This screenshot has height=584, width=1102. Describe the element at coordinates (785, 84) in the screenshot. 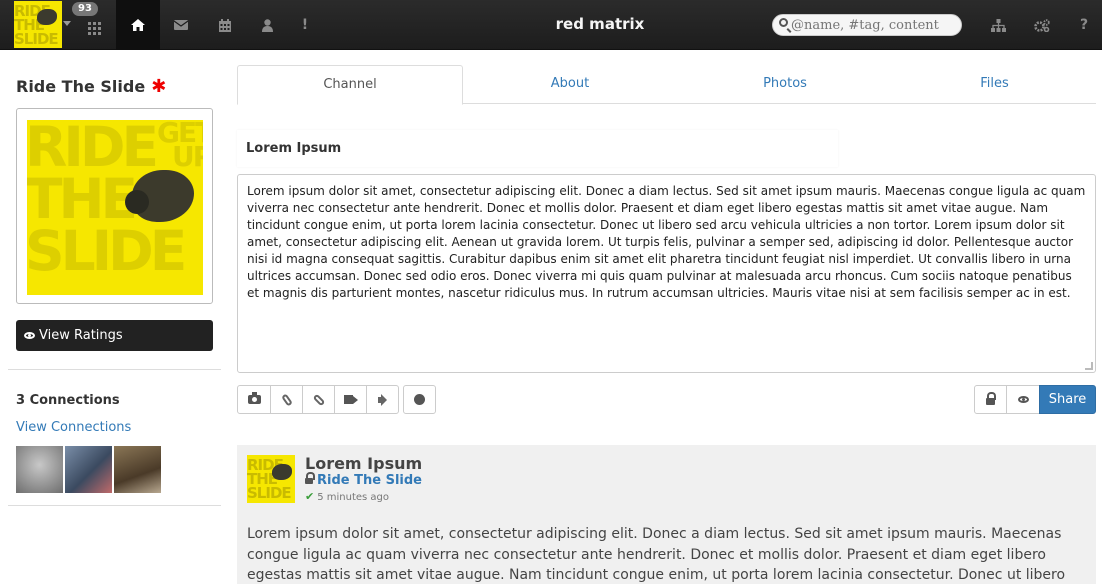

I see `tab-photos: Photos` at that location.